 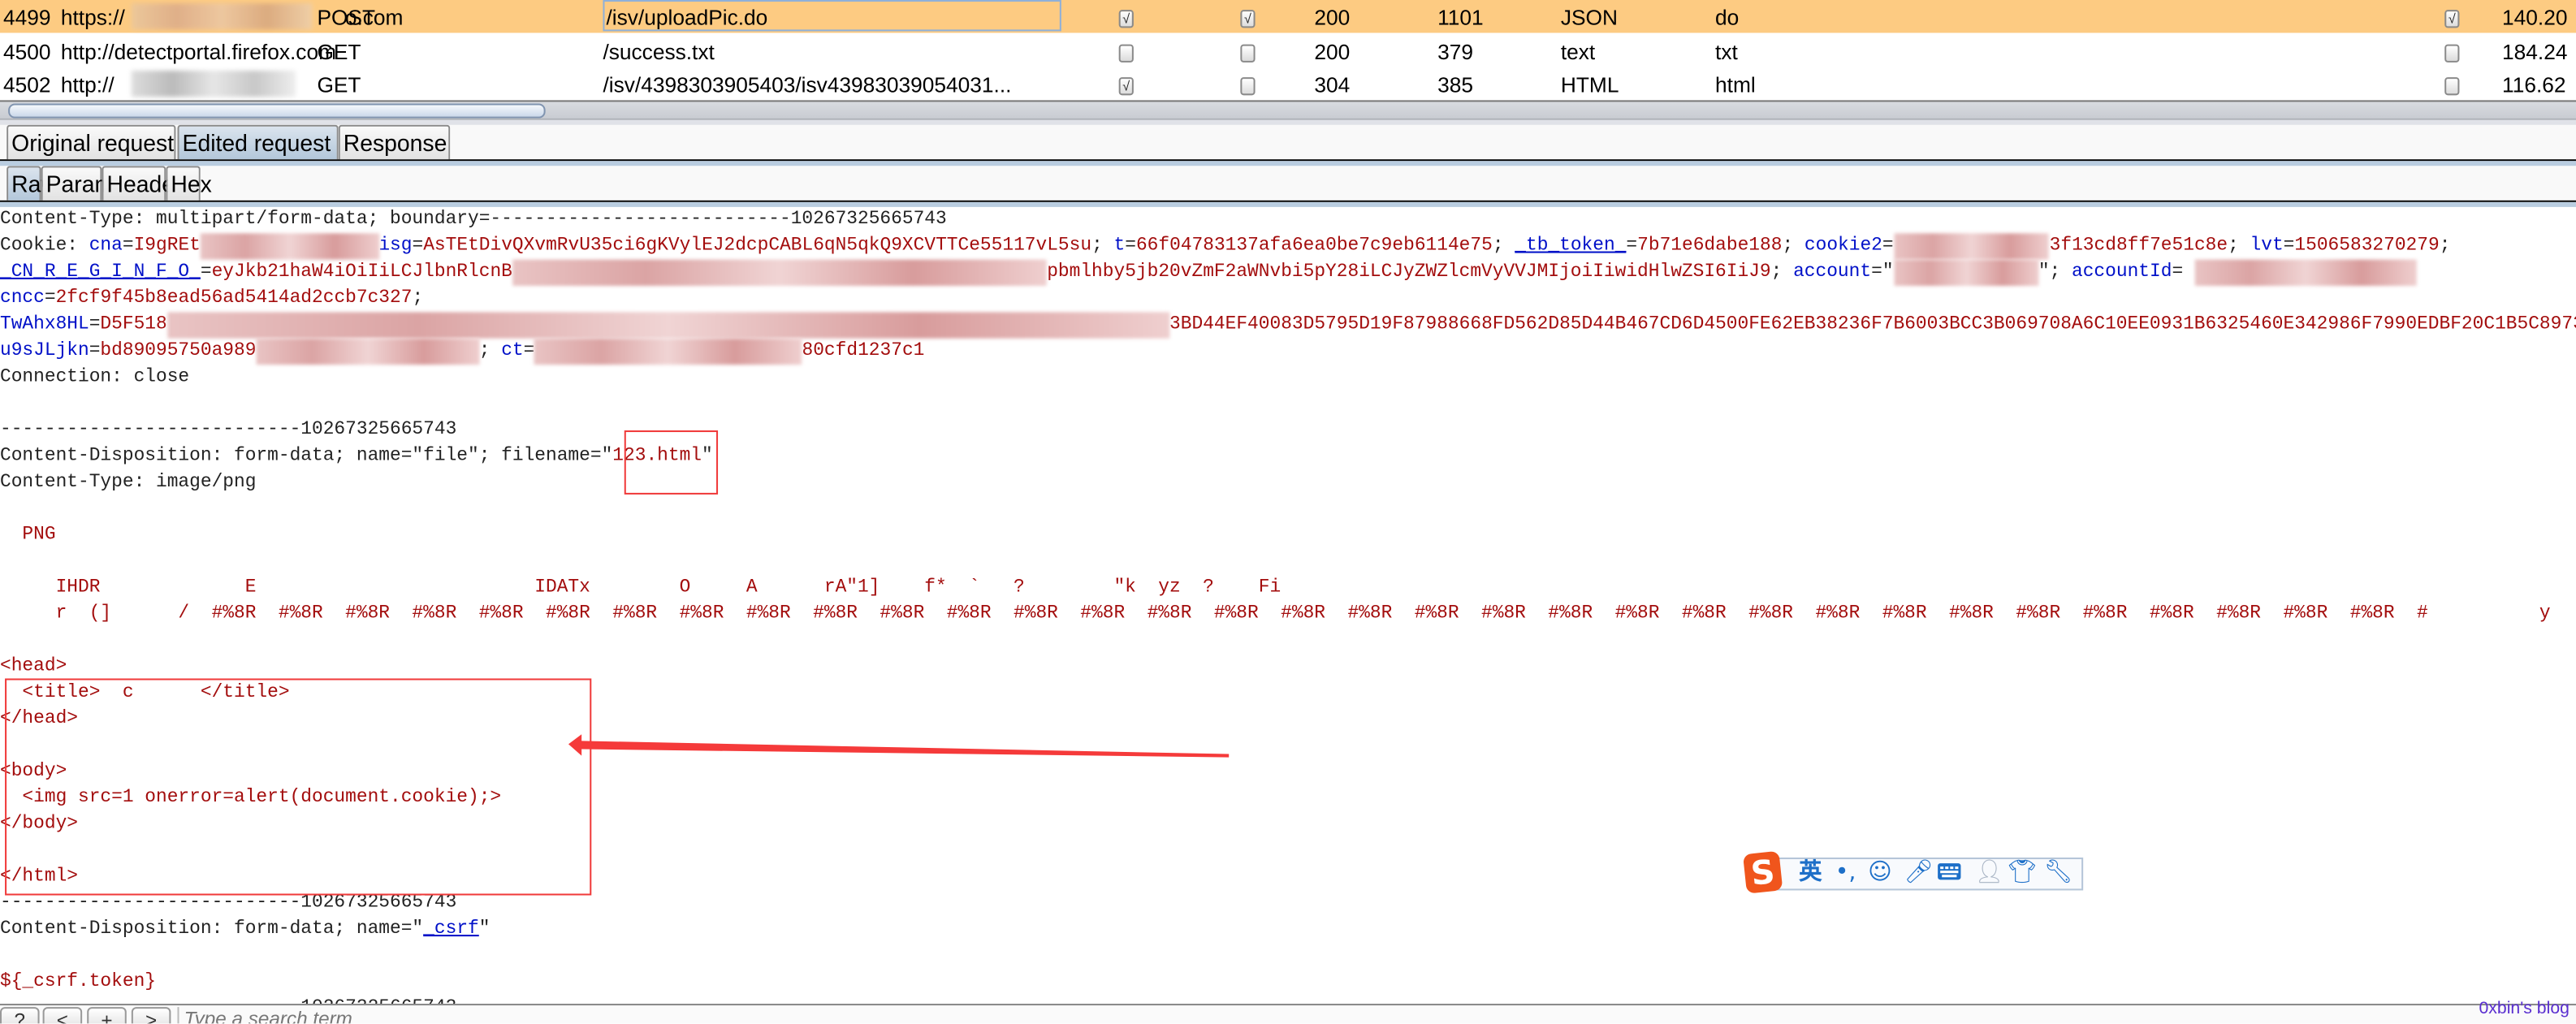 I want to click on param-name: accountId, so click(x=2122, y=272).